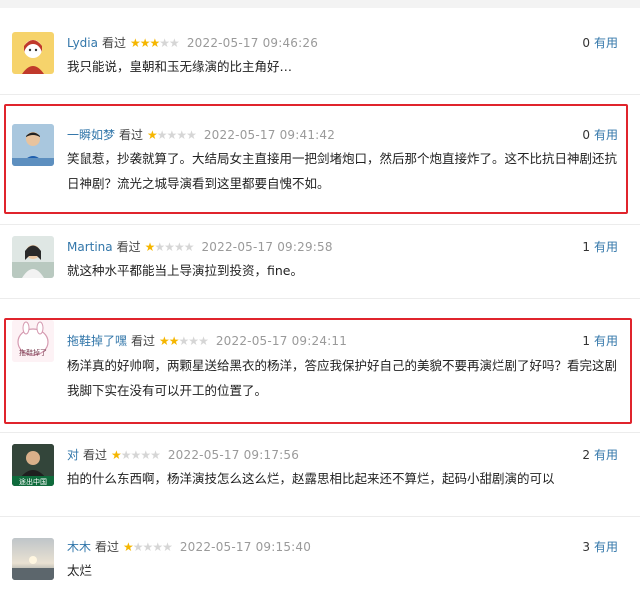 This screenshot has height=615, width=640. I want to click on review-text: 太烂, so click(80, 570).